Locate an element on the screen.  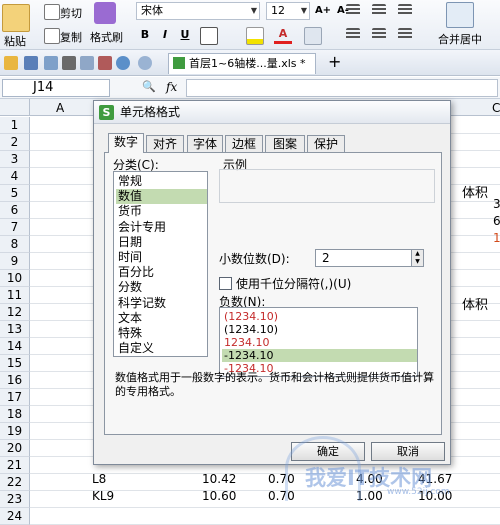
cell-label: L8 is located at coordinates (99, 479).